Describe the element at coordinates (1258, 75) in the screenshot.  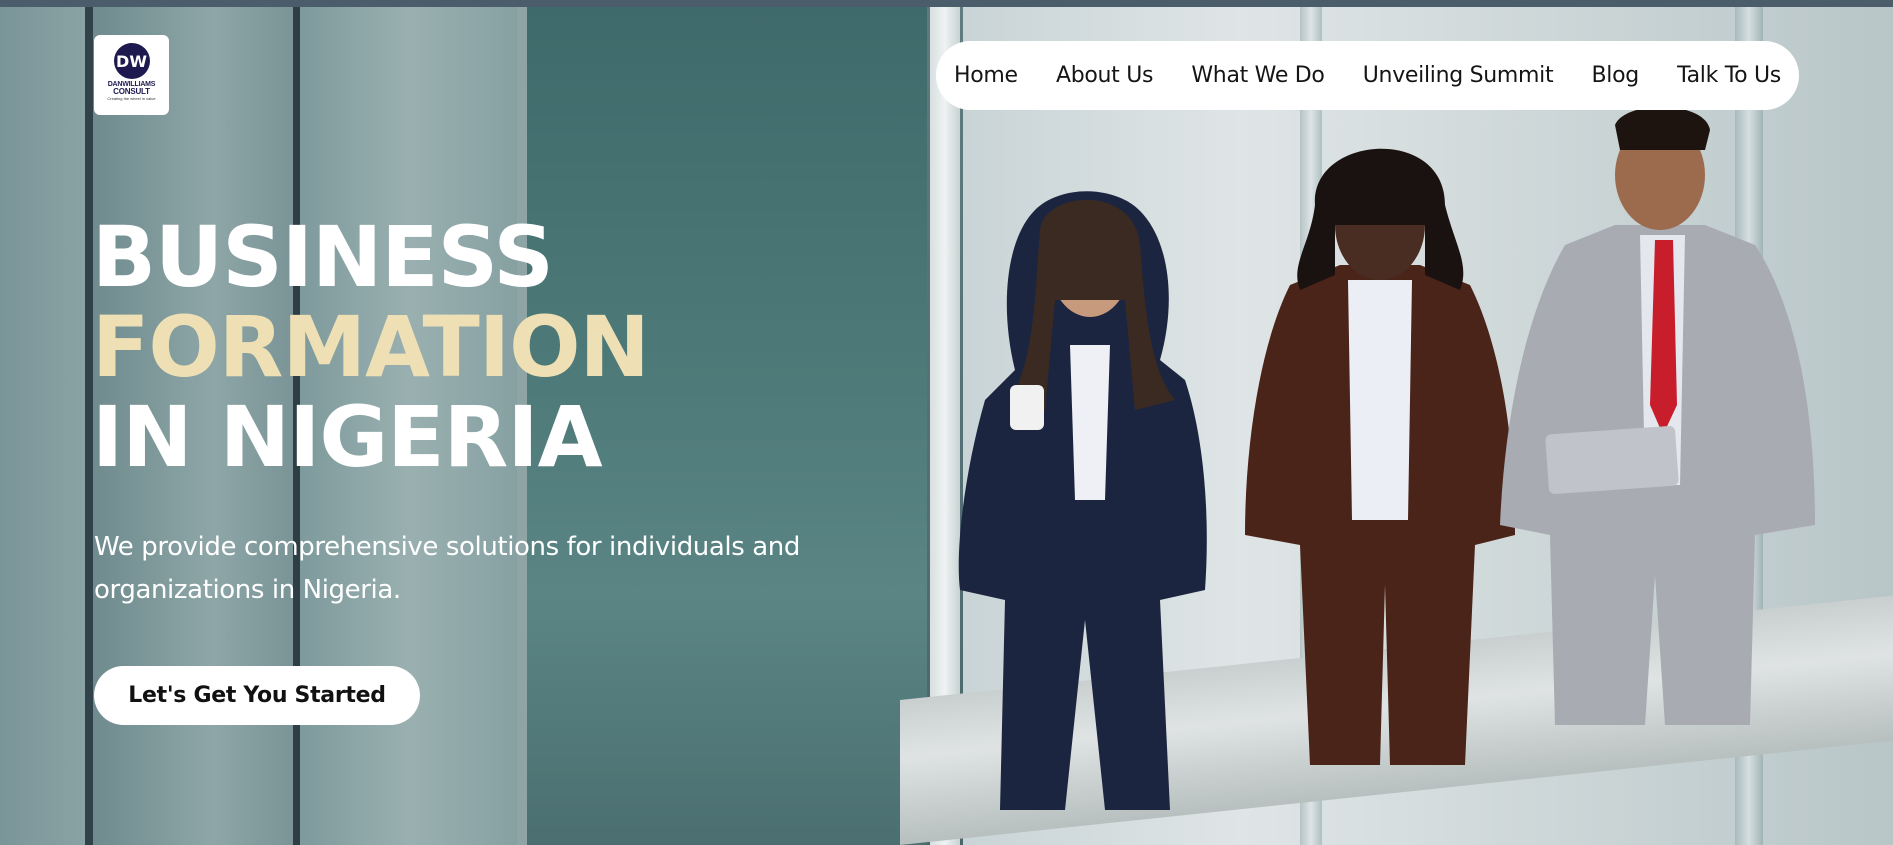
I see `nav-item-what-we-do: What We Do` at that location.